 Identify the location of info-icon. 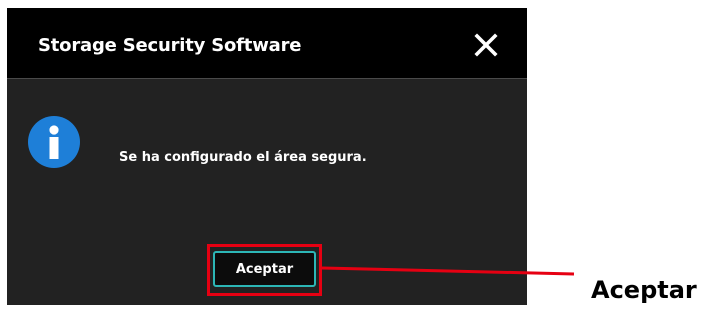
(54, 142).